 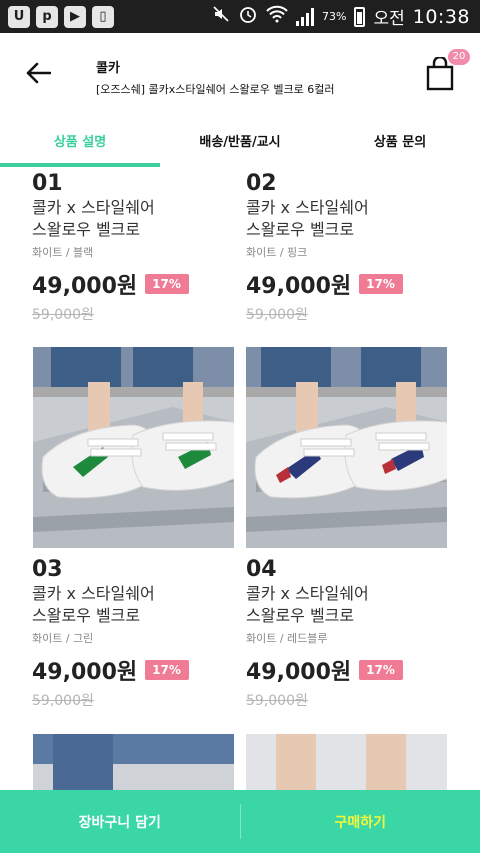 What do you see at coordinates (346, 447) in the screenshot?
I see `product-photo-redblue` at bounding box center [346, 447].